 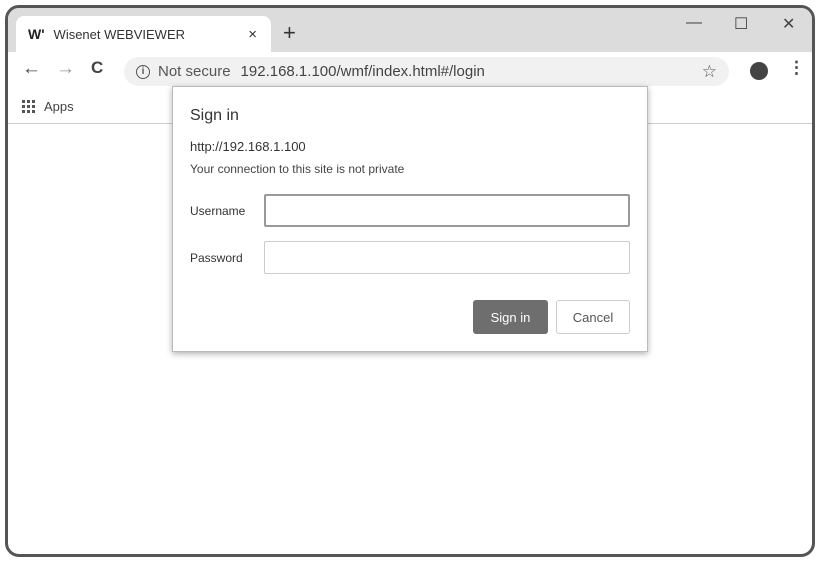 I want to click on maximize-button: ☐, so click(x=741, y=24).